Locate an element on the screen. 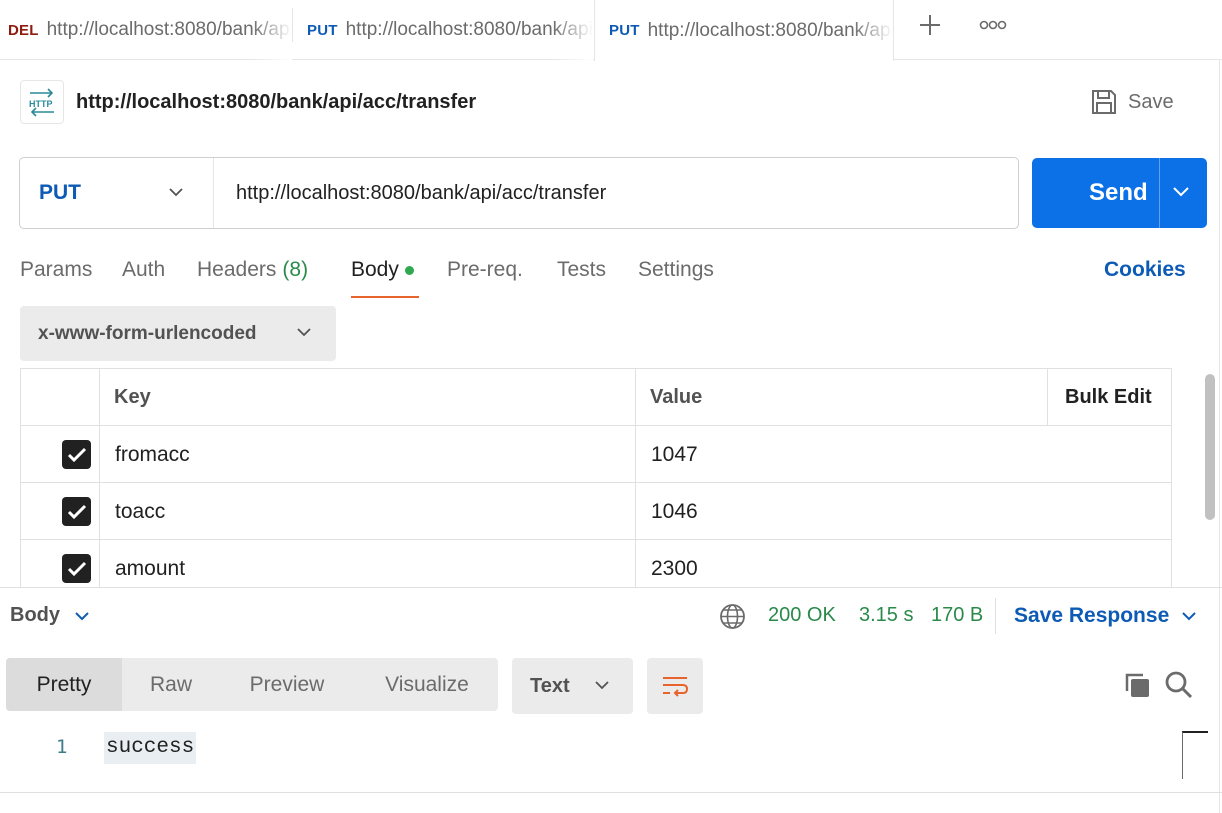 Image resolution: width=1222 pixels, height=813 pixels. http-icon: HTTP is located at coordinates (42, 102).